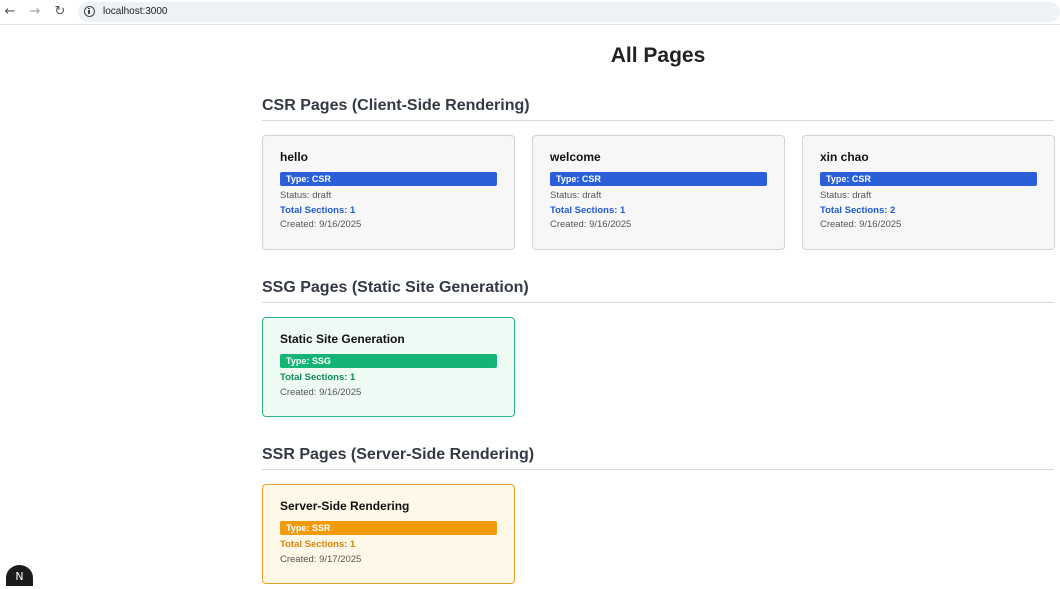  What do you see at coordinates (658, 291) in the screenshot?
I see `ssg-section-heading: SSG Pages (Static Site Generation)` at bounding box center [658, 291].